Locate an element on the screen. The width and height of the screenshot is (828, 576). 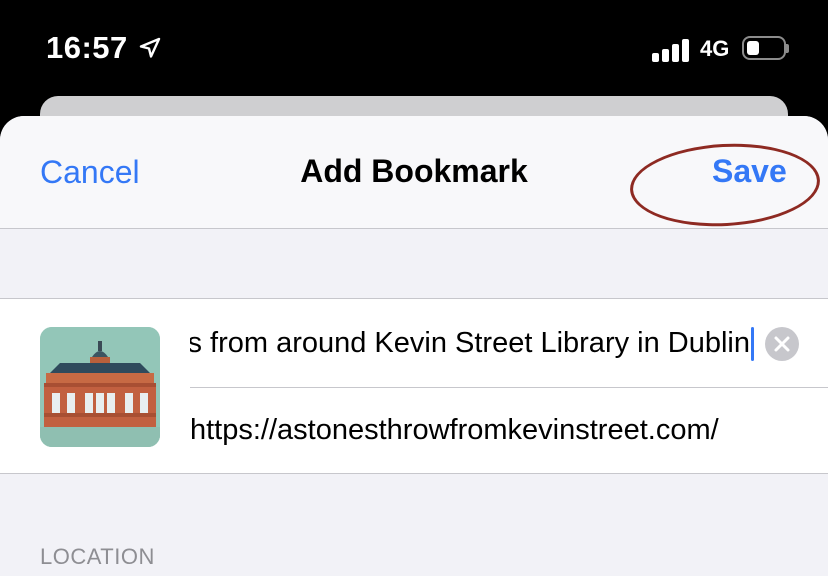
bookmark-url-field: https://astonesthrowfromkevinstreet.com/ is located at coordinates (500, 430).